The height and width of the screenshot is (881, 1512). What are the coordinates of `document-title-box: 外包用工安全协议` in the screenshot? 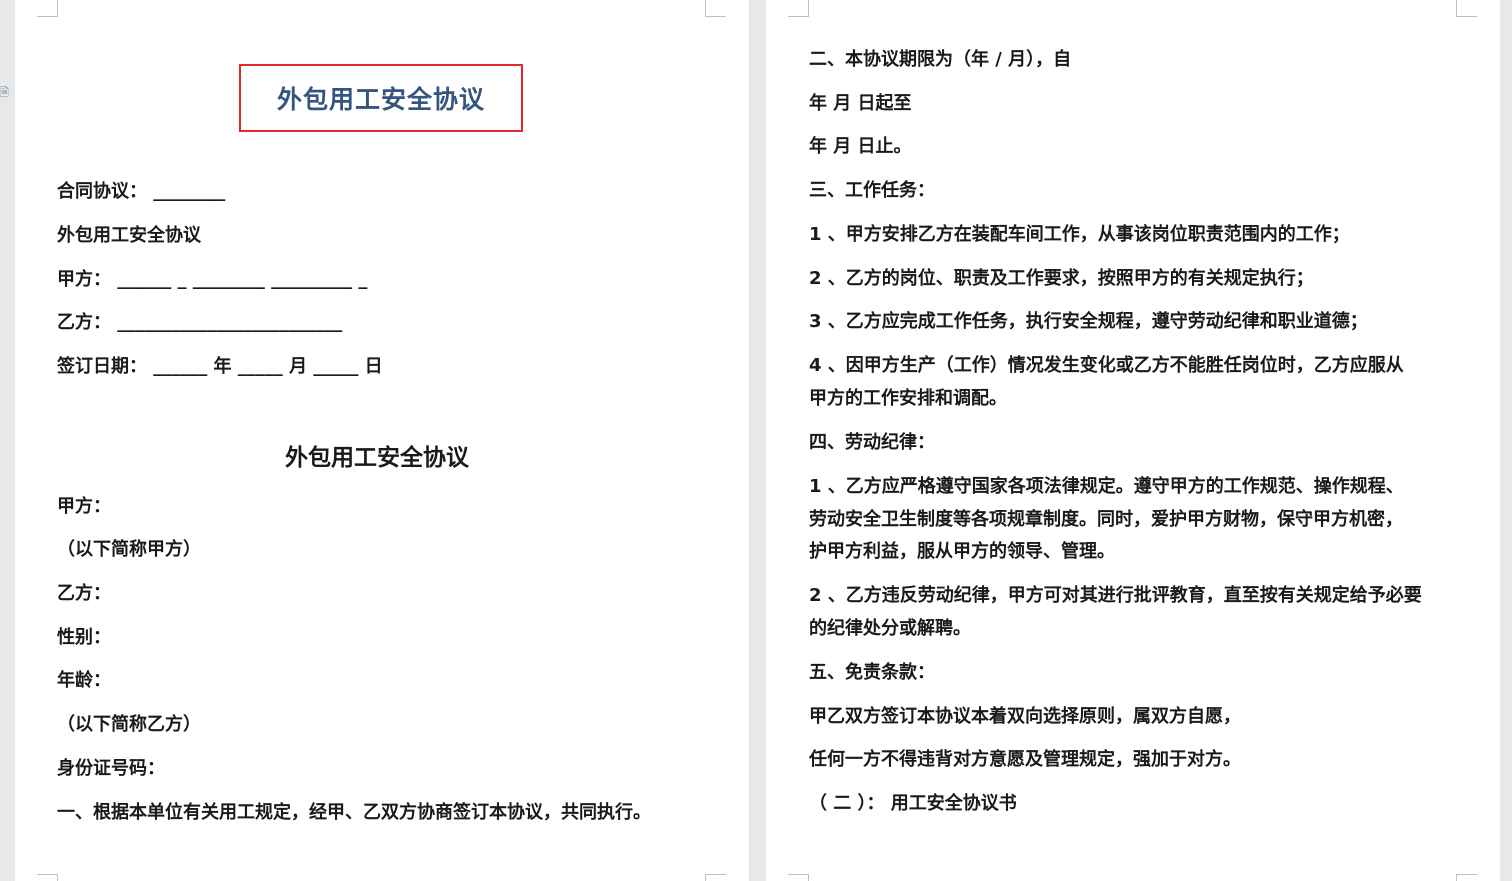 It's located at (381, 98).